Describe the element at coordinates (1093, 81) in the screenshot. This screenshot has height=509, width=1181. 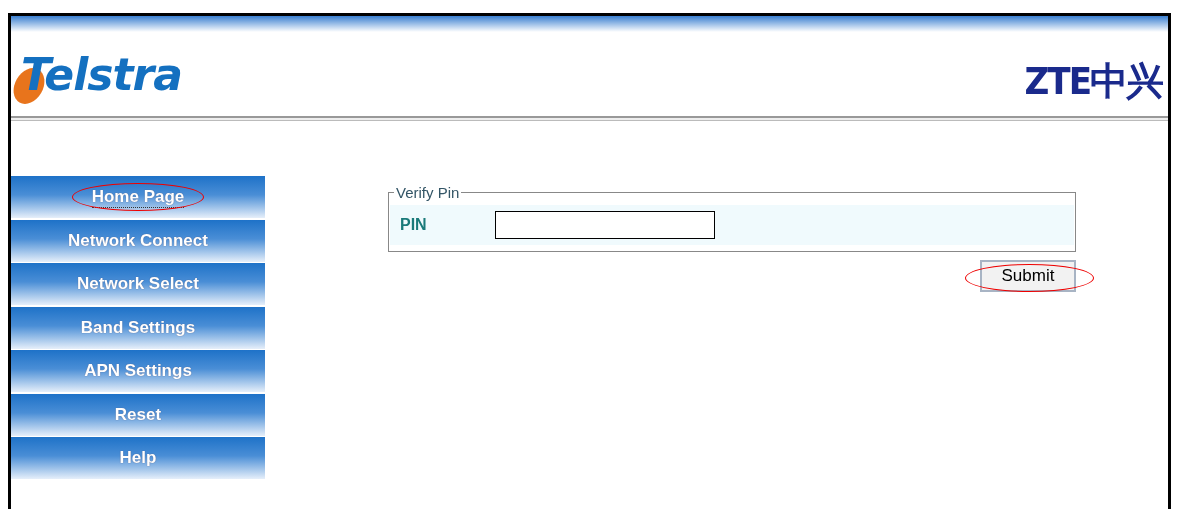
I see `vendor-logo: ZTE中兴` at that location.